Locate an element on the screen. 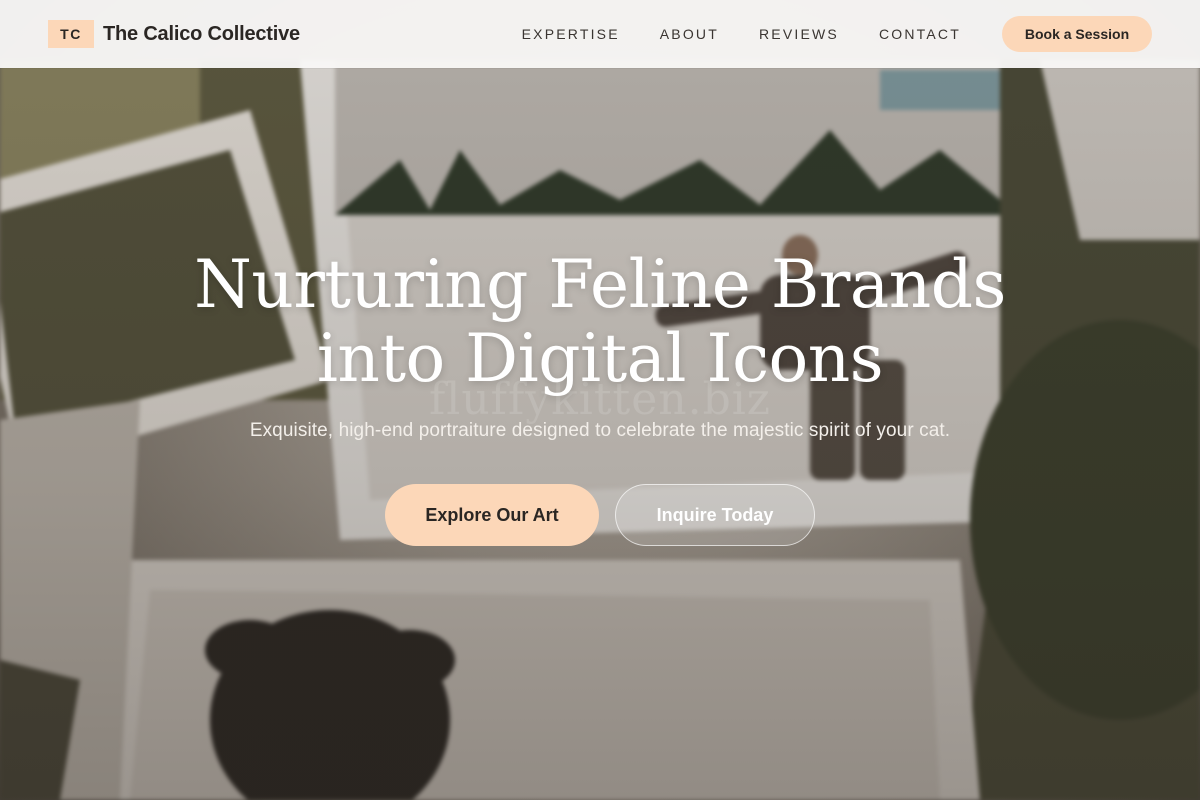  book-session-button: Book a Session is located at coordinates (1077, 34).